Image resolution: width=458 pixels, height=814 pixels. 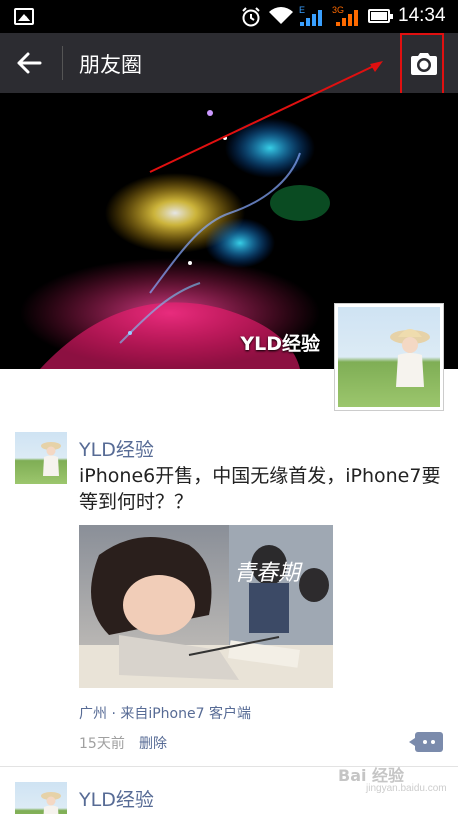 I want to click on post-delete-link: 删除, so click(x=153, y=743).